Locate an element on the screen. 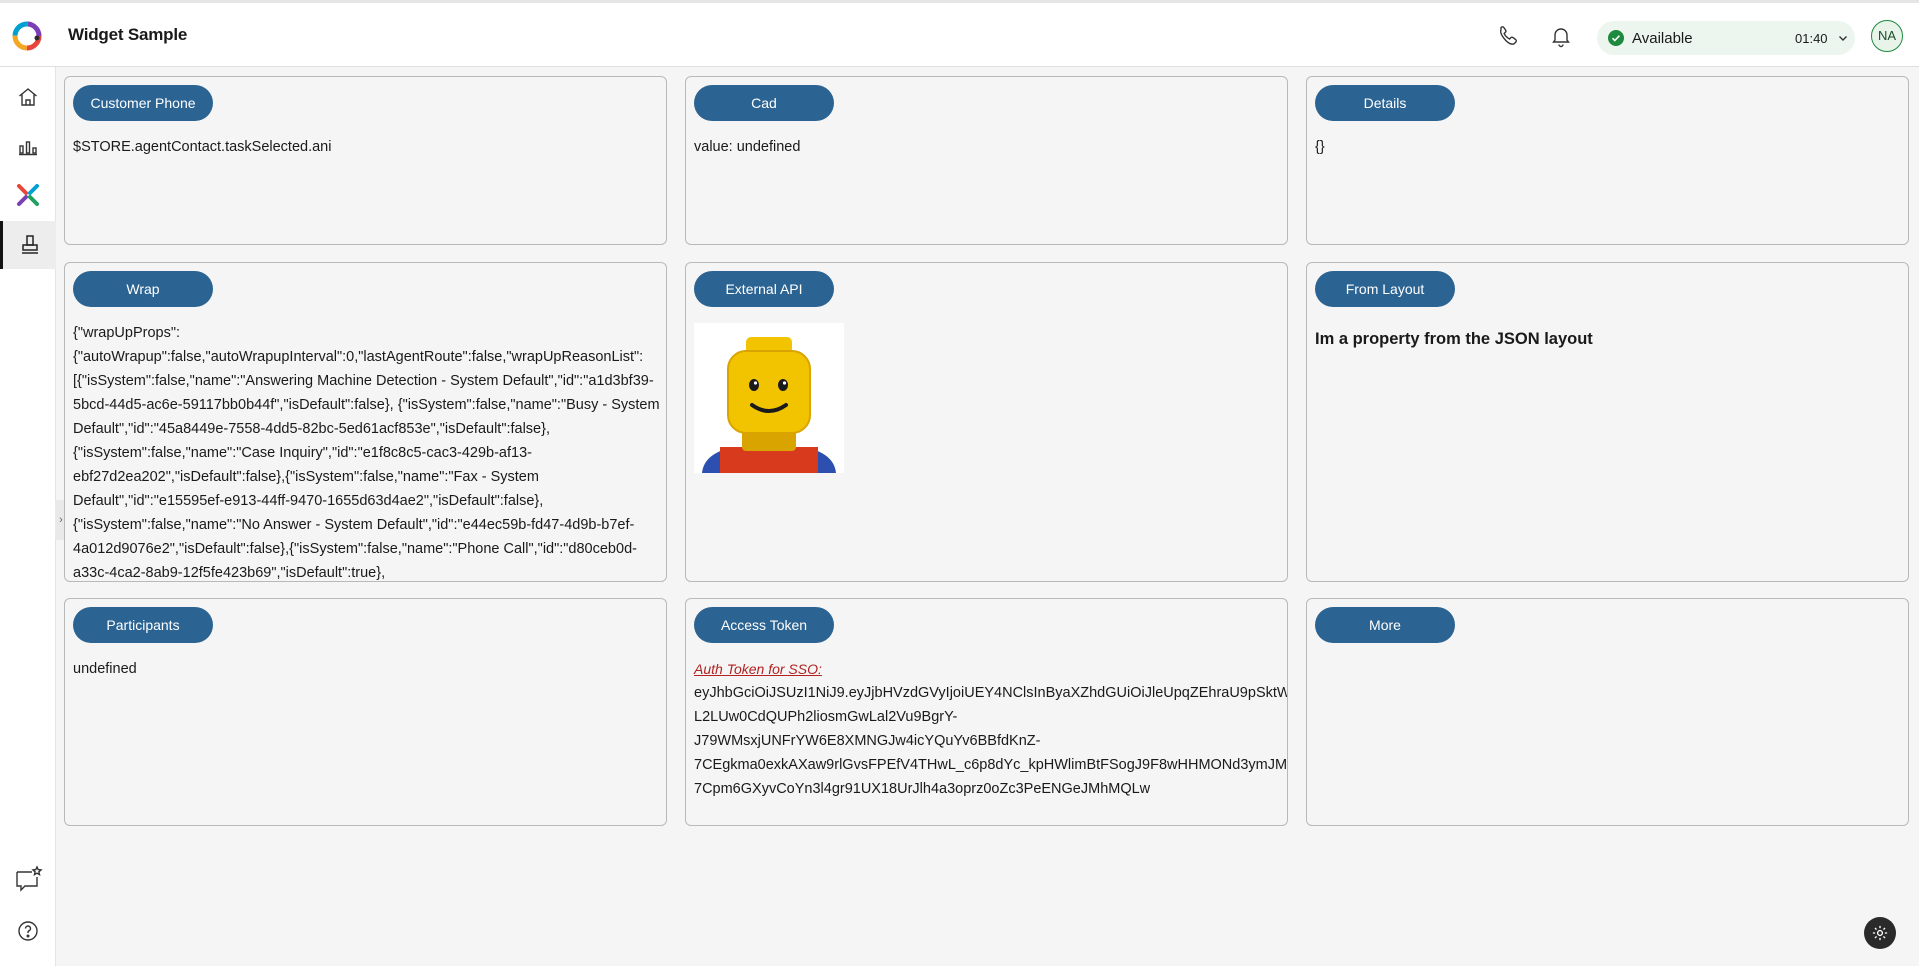 The image size is (1919, 966). analytics-icon is located at coordinates (28, 148).